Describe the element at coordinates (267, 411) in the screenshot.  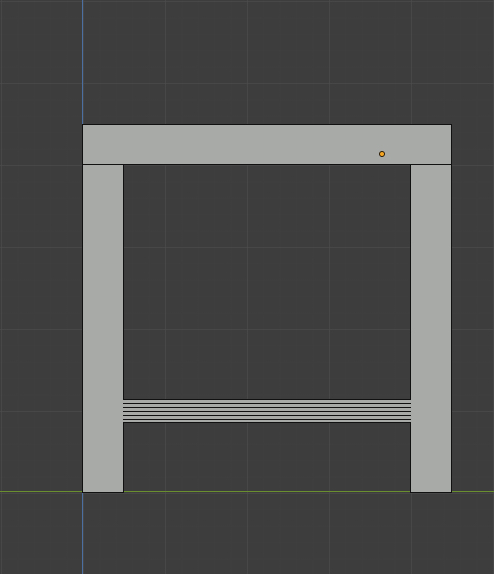
I see `crossbar-mesh` at that location.